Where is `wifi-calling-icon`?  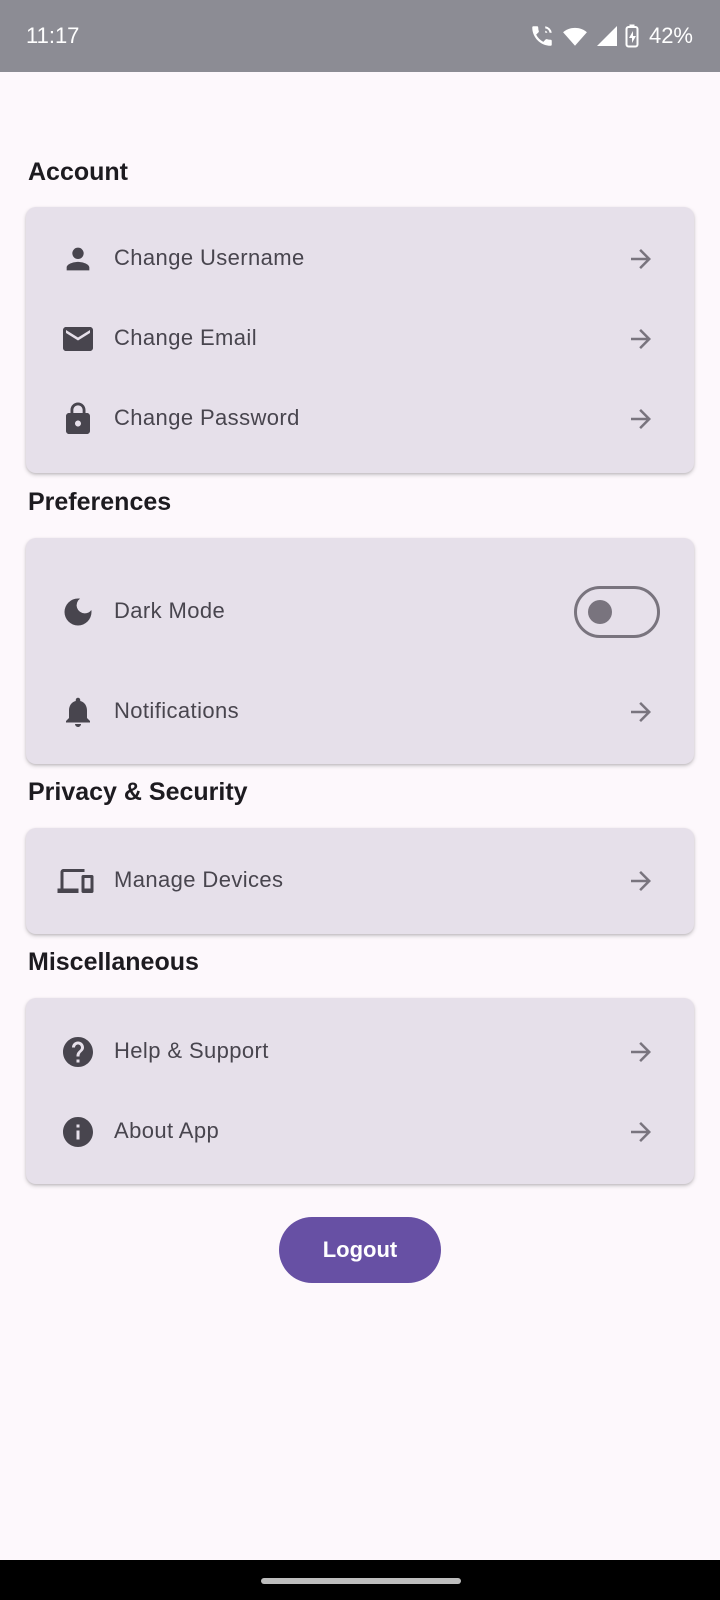
wifi-calling-icon is located at coordinates (542, 36).